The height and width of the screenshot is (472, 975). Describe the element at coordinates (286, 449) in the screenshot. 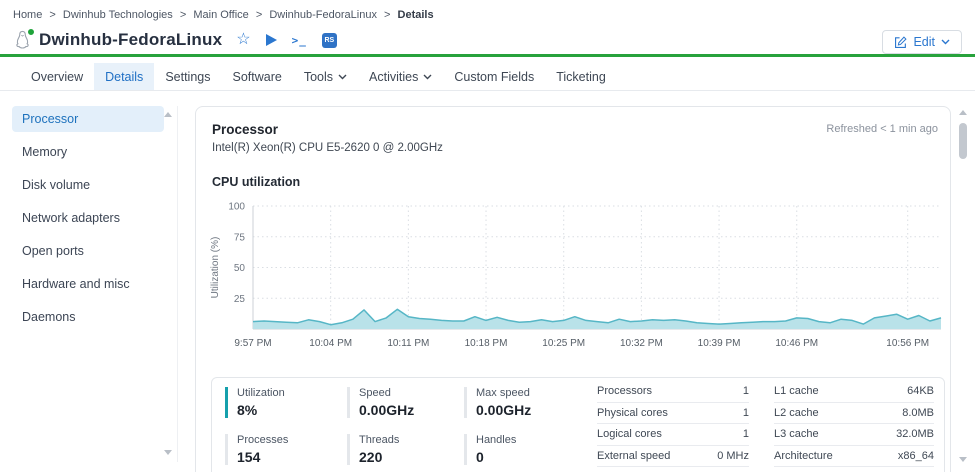

I see `stat-processes: Processes 154` at that location.